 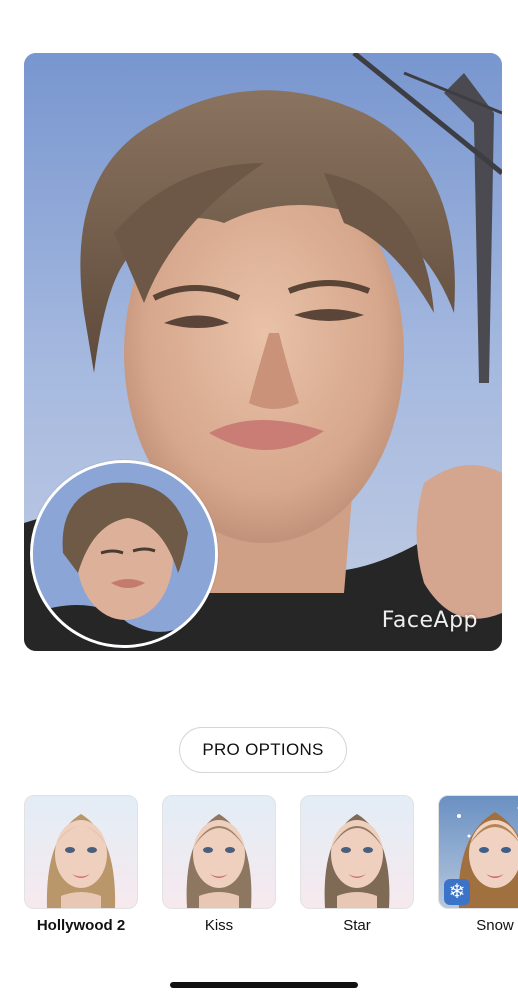 I want to click on filter-label: Hollywood 2, so click(x=81, y=925).